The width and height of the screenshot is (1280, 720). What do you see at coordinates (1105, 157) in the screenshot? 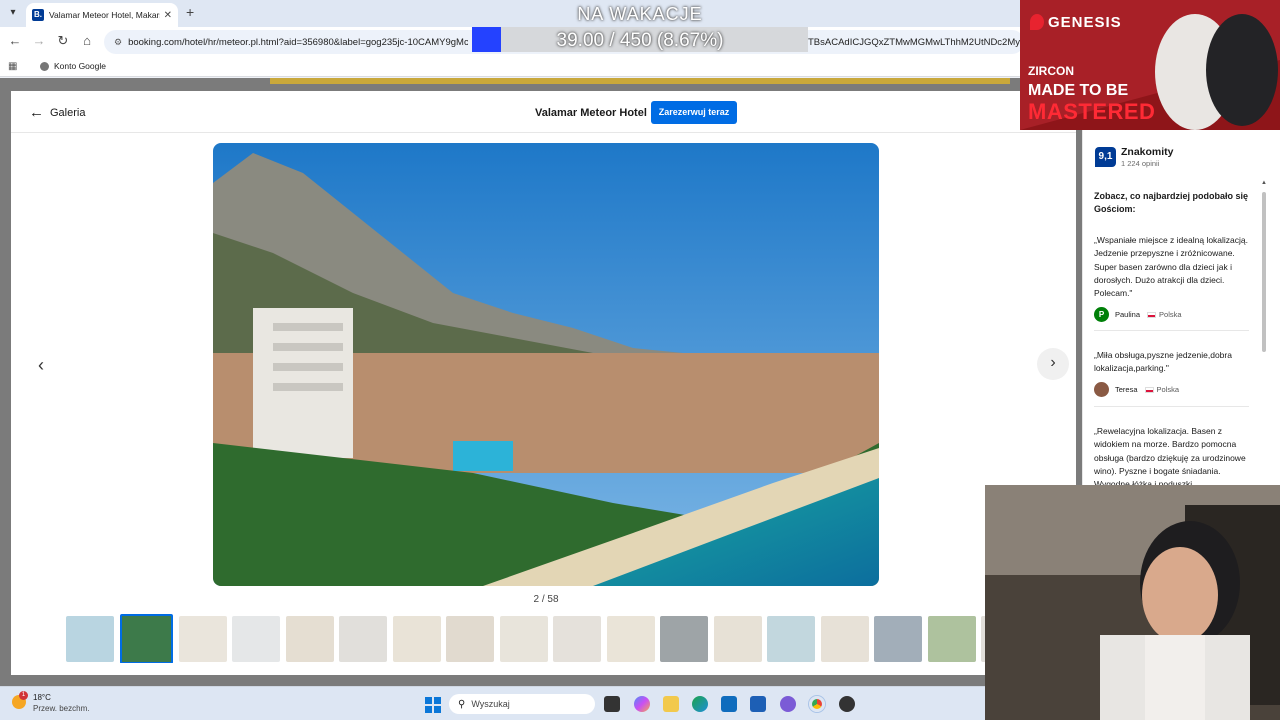
I see `review-score-badge: 9,1` at bounding box center [1105, 157].